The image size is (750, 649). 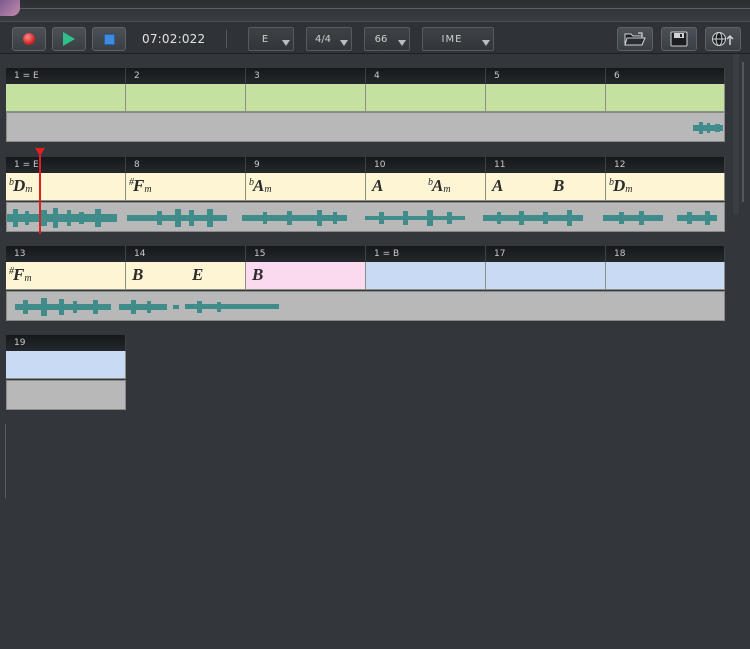 What do you see at coordinates (546, 76) in the screenshot?
I see `measure-header: 5` at bounding box center [546, 76].